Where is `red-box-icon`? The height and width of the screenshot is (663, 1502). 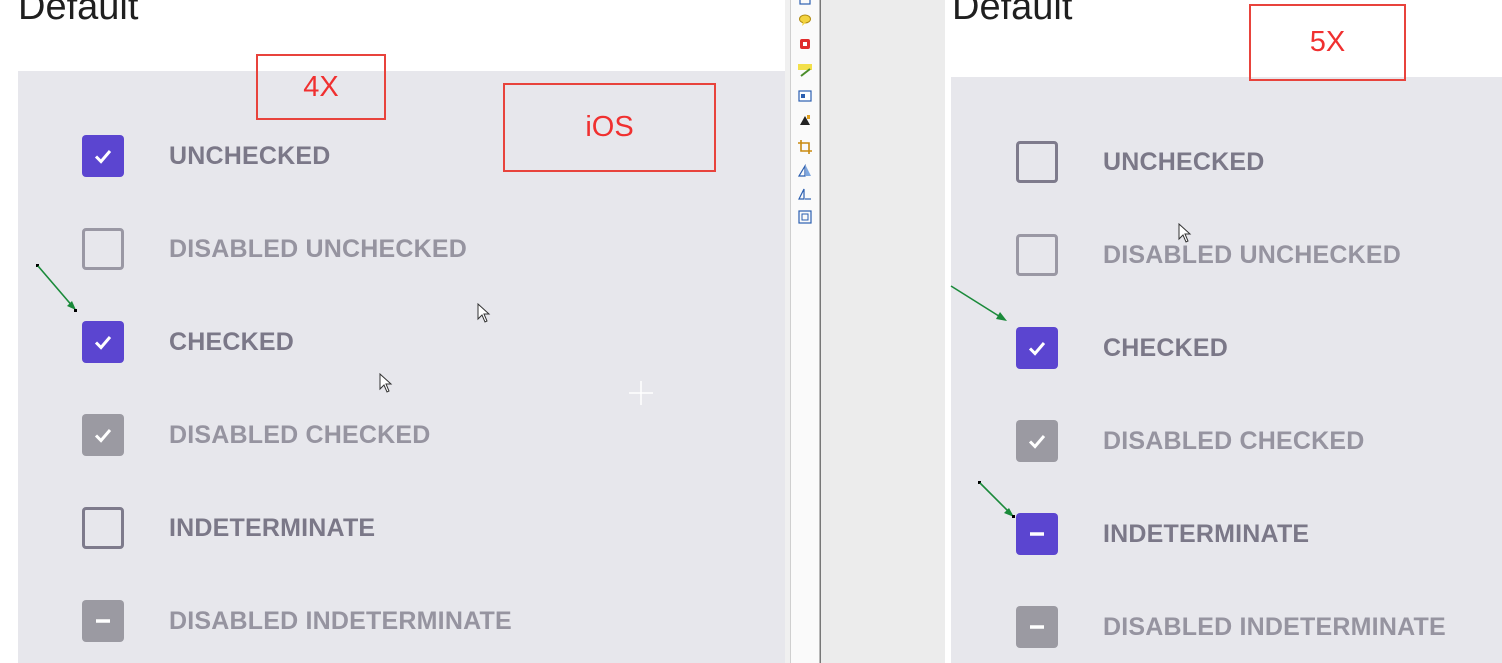 red-box-icon is located at coordinates (805, 44).